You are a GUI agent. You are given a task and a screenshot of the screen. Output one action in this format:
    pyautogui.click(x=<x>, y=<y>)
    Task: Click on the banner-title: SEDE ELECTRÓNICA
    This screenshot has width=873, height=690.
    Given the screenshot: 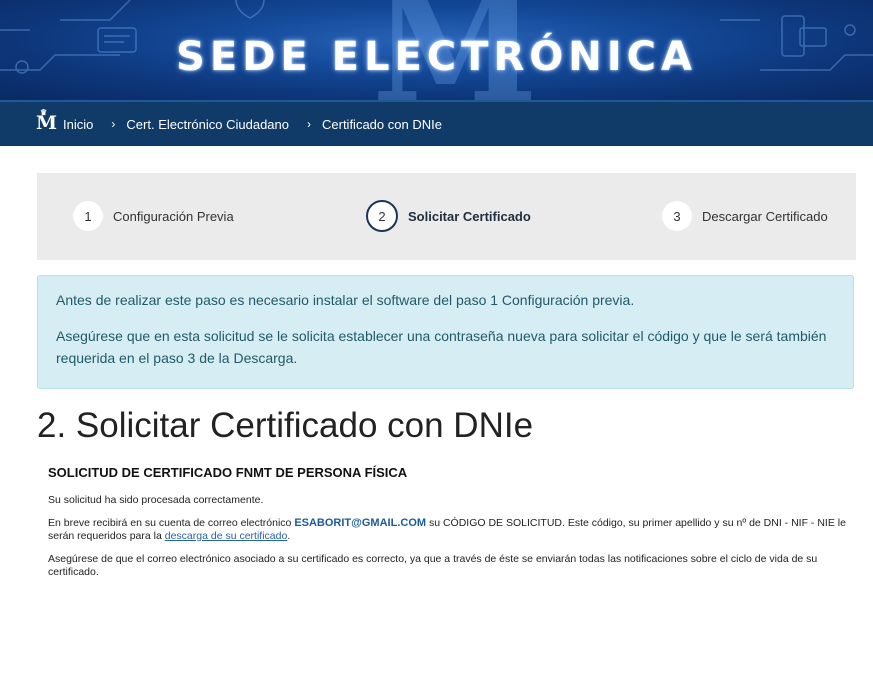 What is the action you would take?
    pyautogui.click(x=436, y=57)
    